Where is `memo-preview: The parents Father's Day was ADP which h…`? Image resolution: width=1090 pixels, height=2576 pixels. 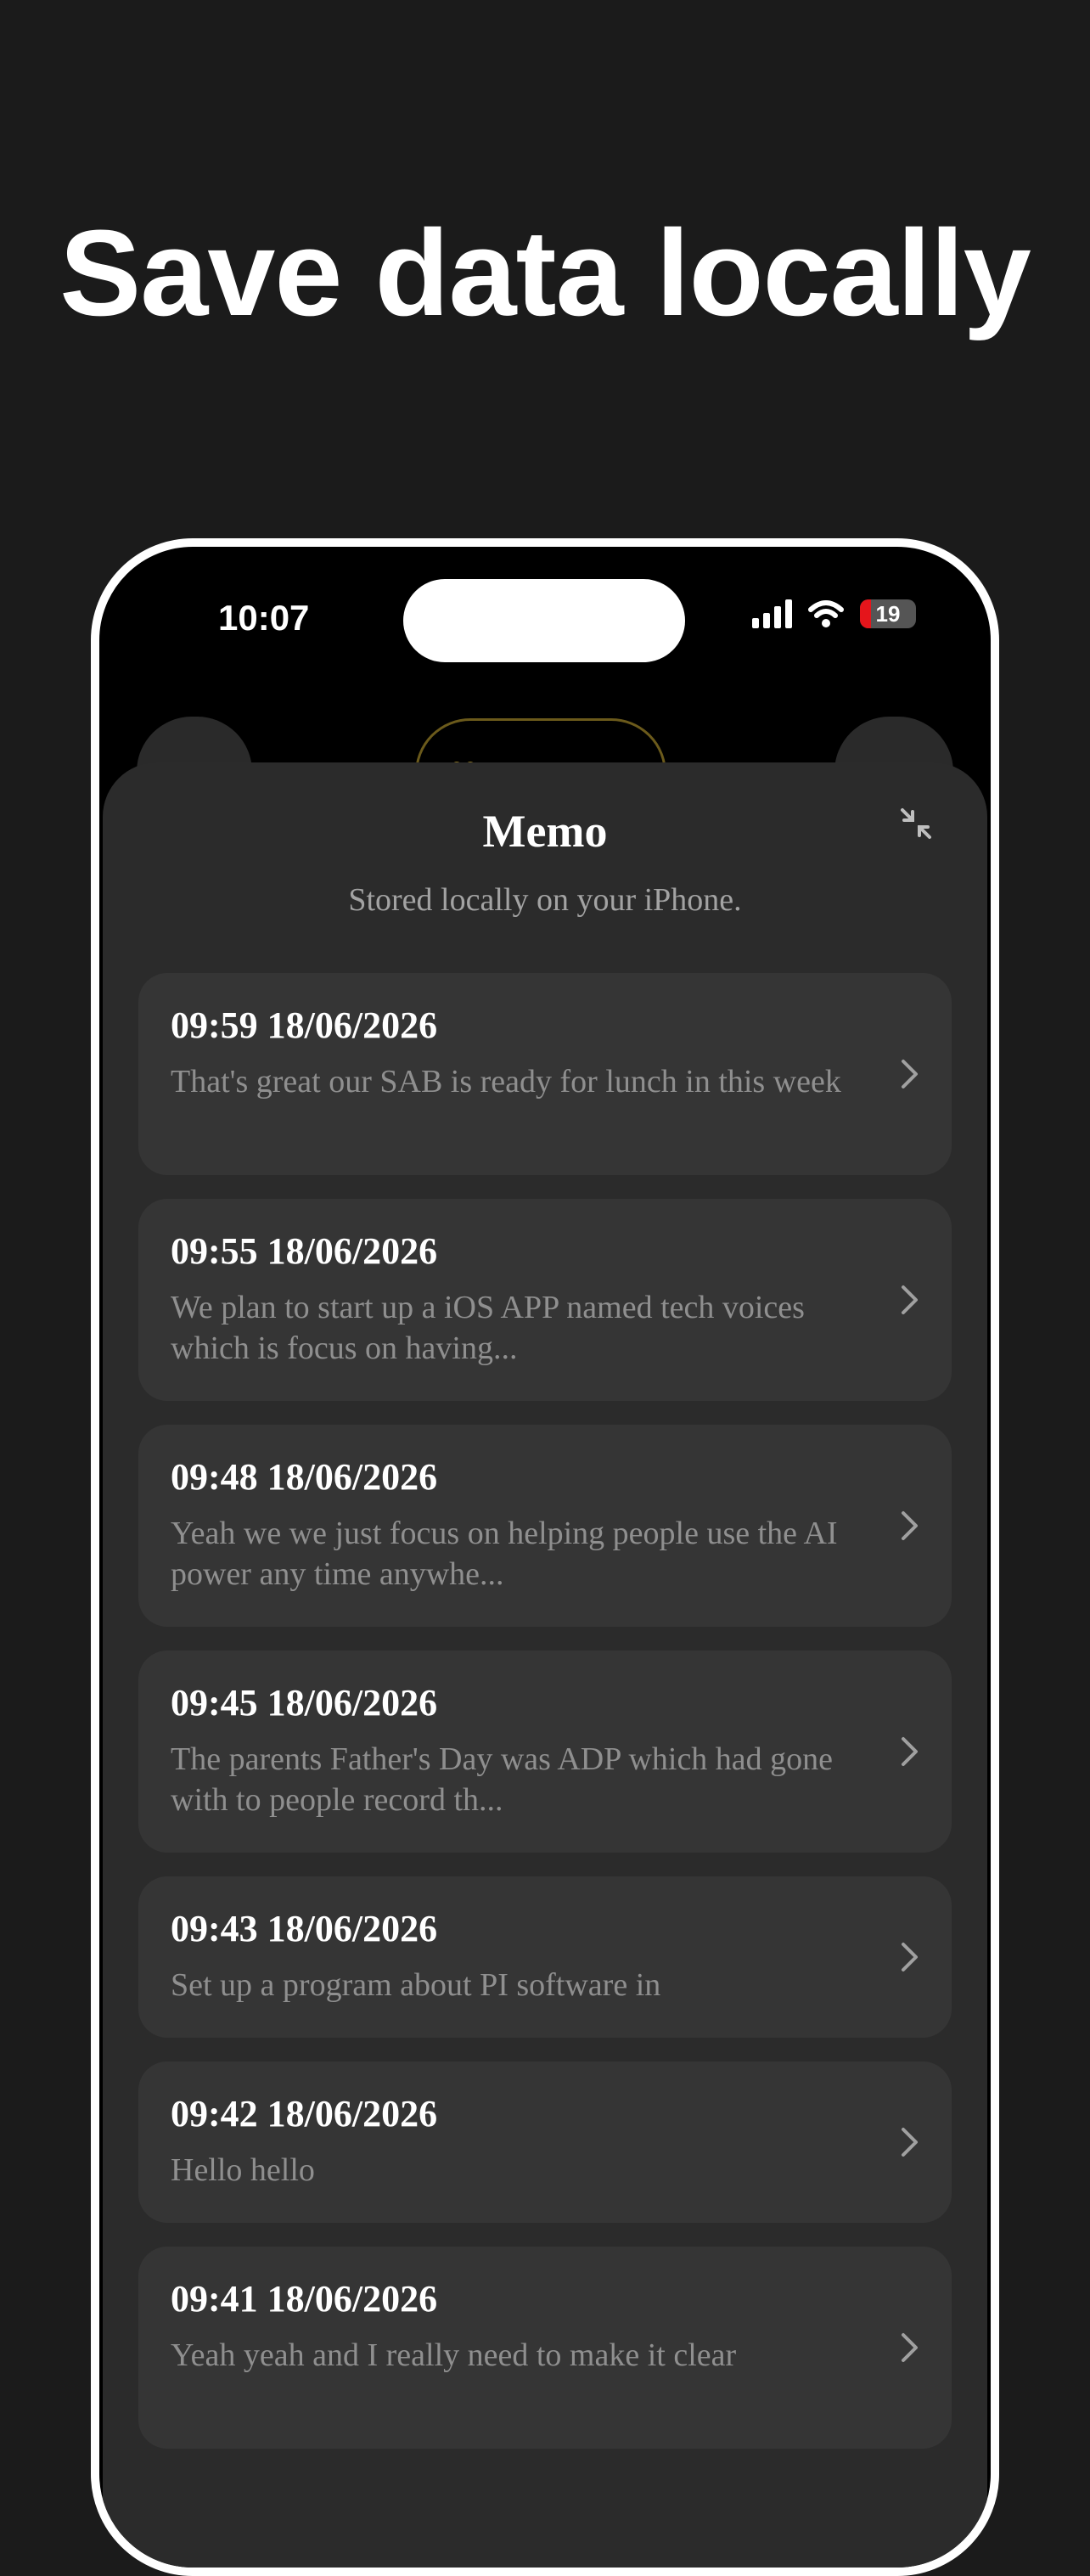
memo-preview: The parents Father's Day was ADP which h… is located at coordinates (503, 1779).